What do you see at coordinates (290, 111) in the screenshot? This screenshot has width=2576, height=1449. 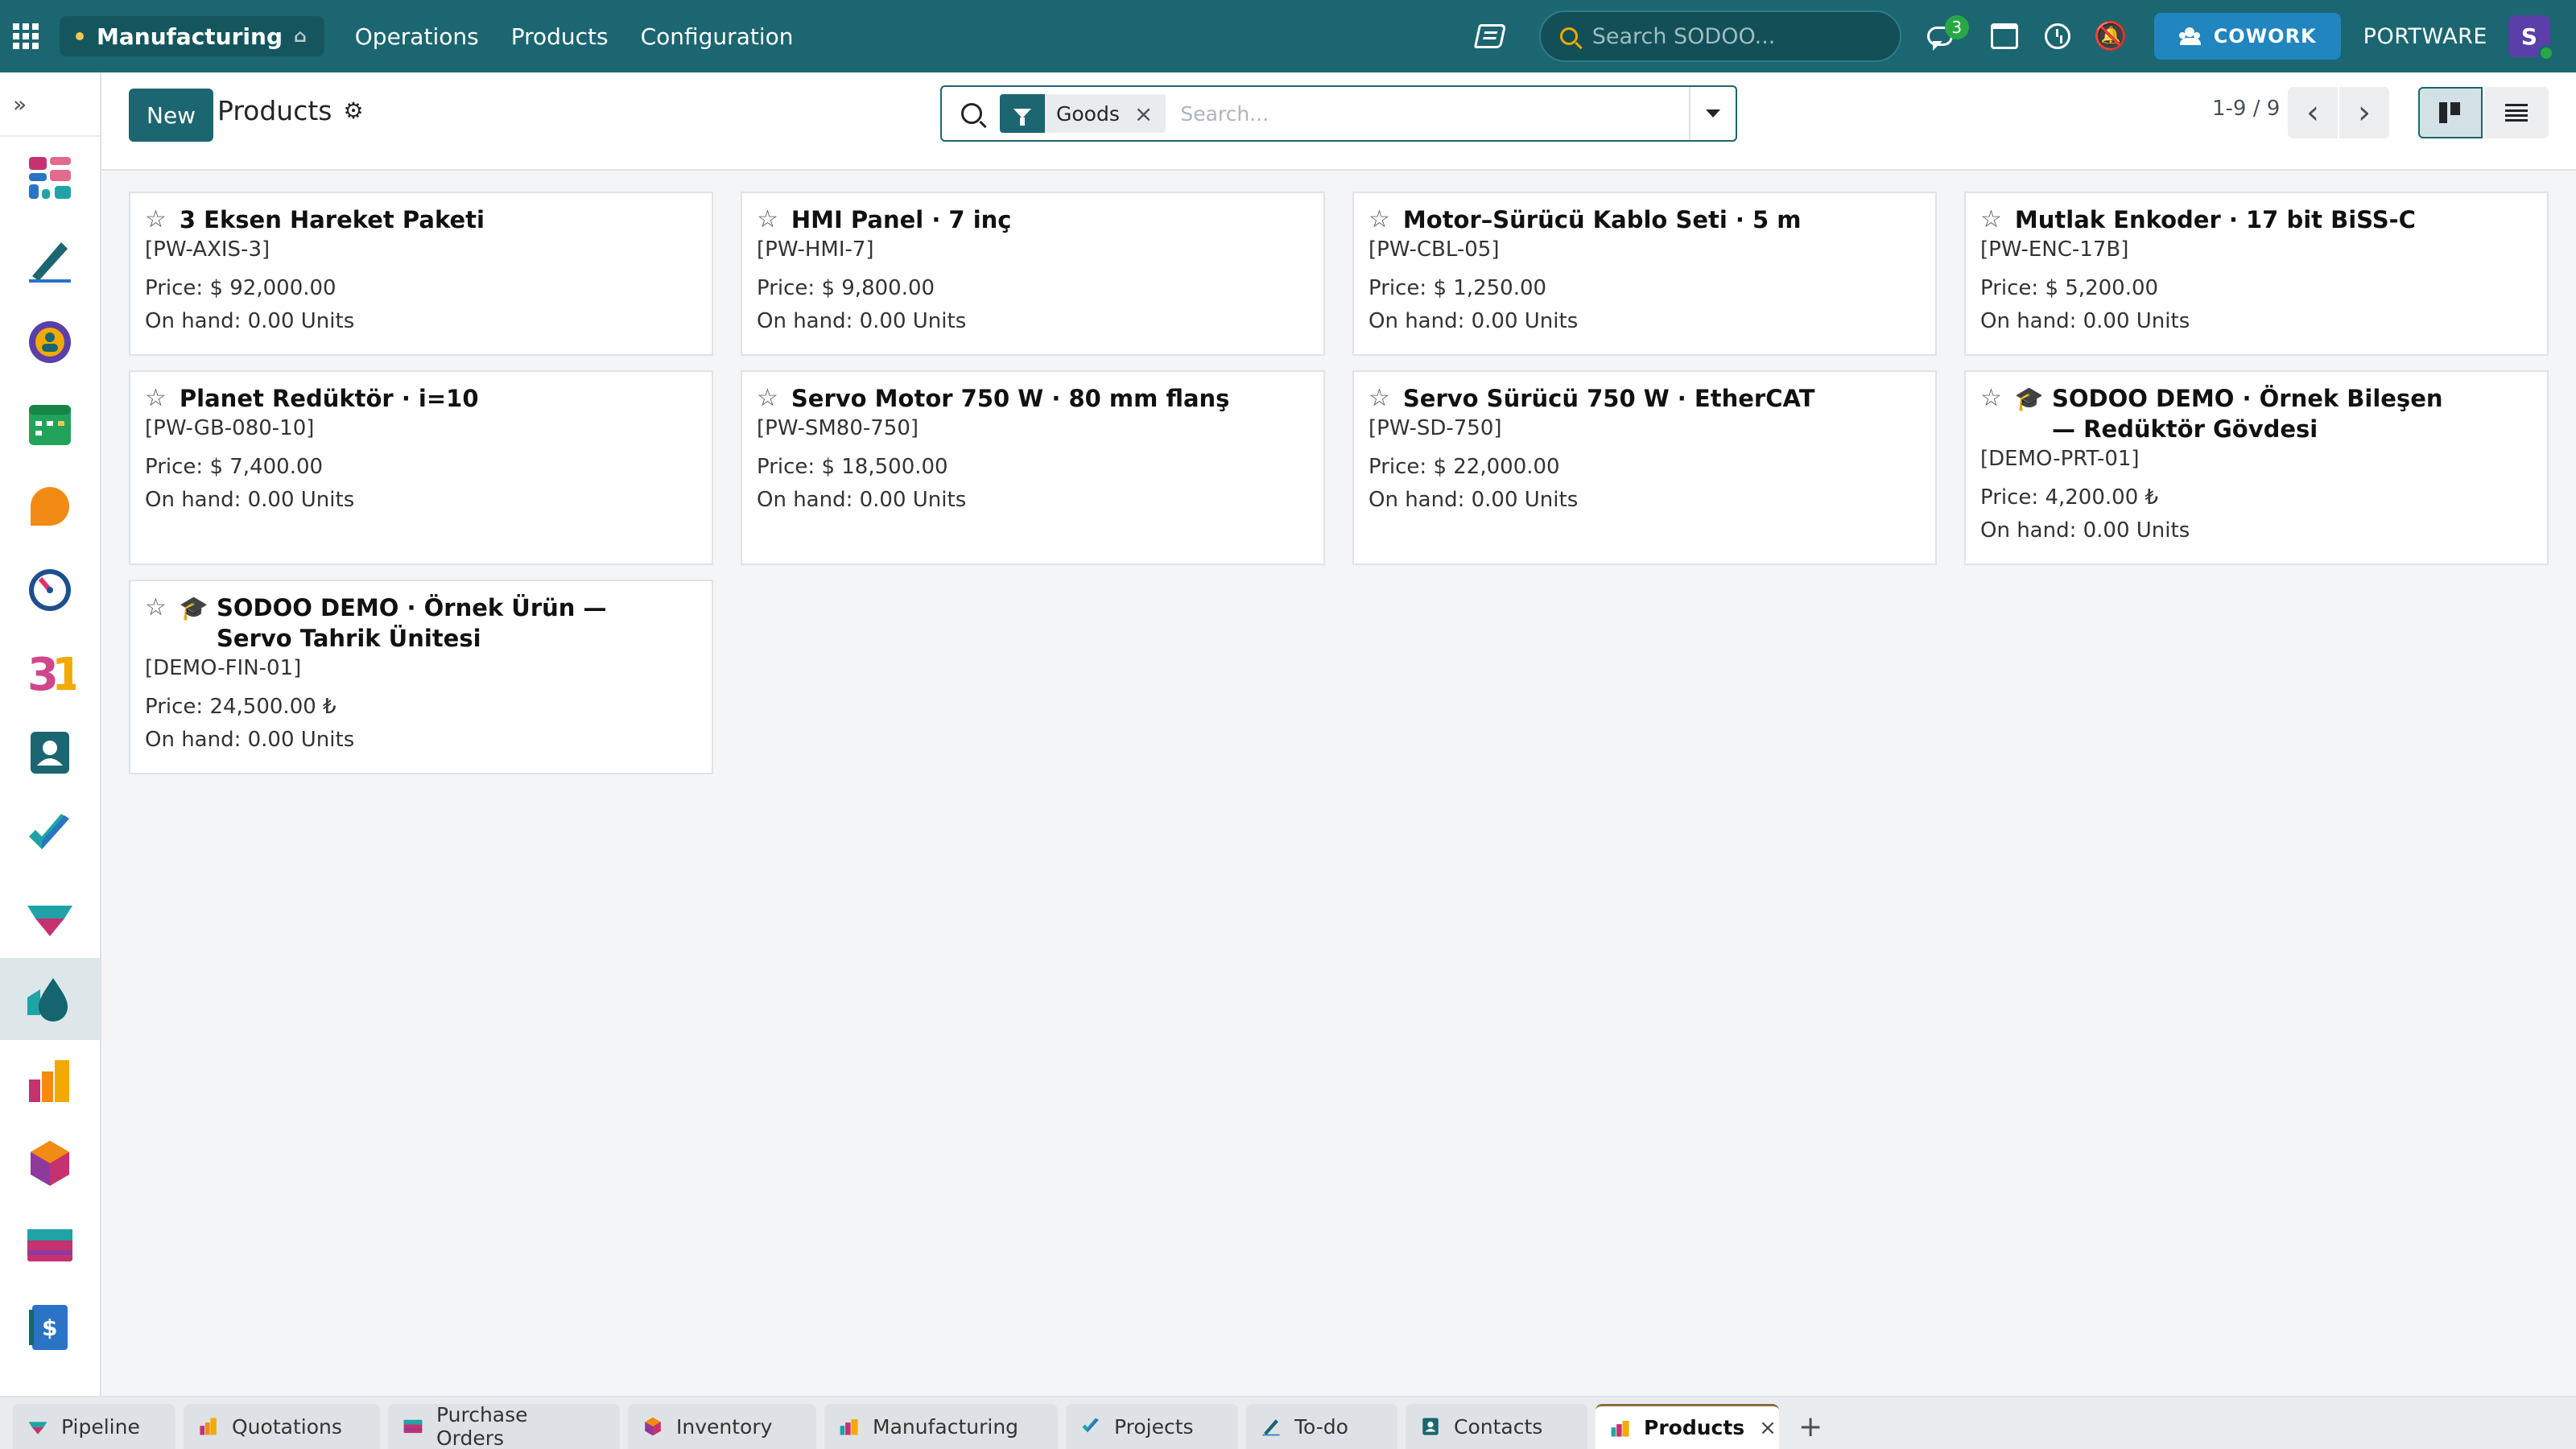 I see `breadcrumb: Products ⚙` at bounding box center [290, 111].